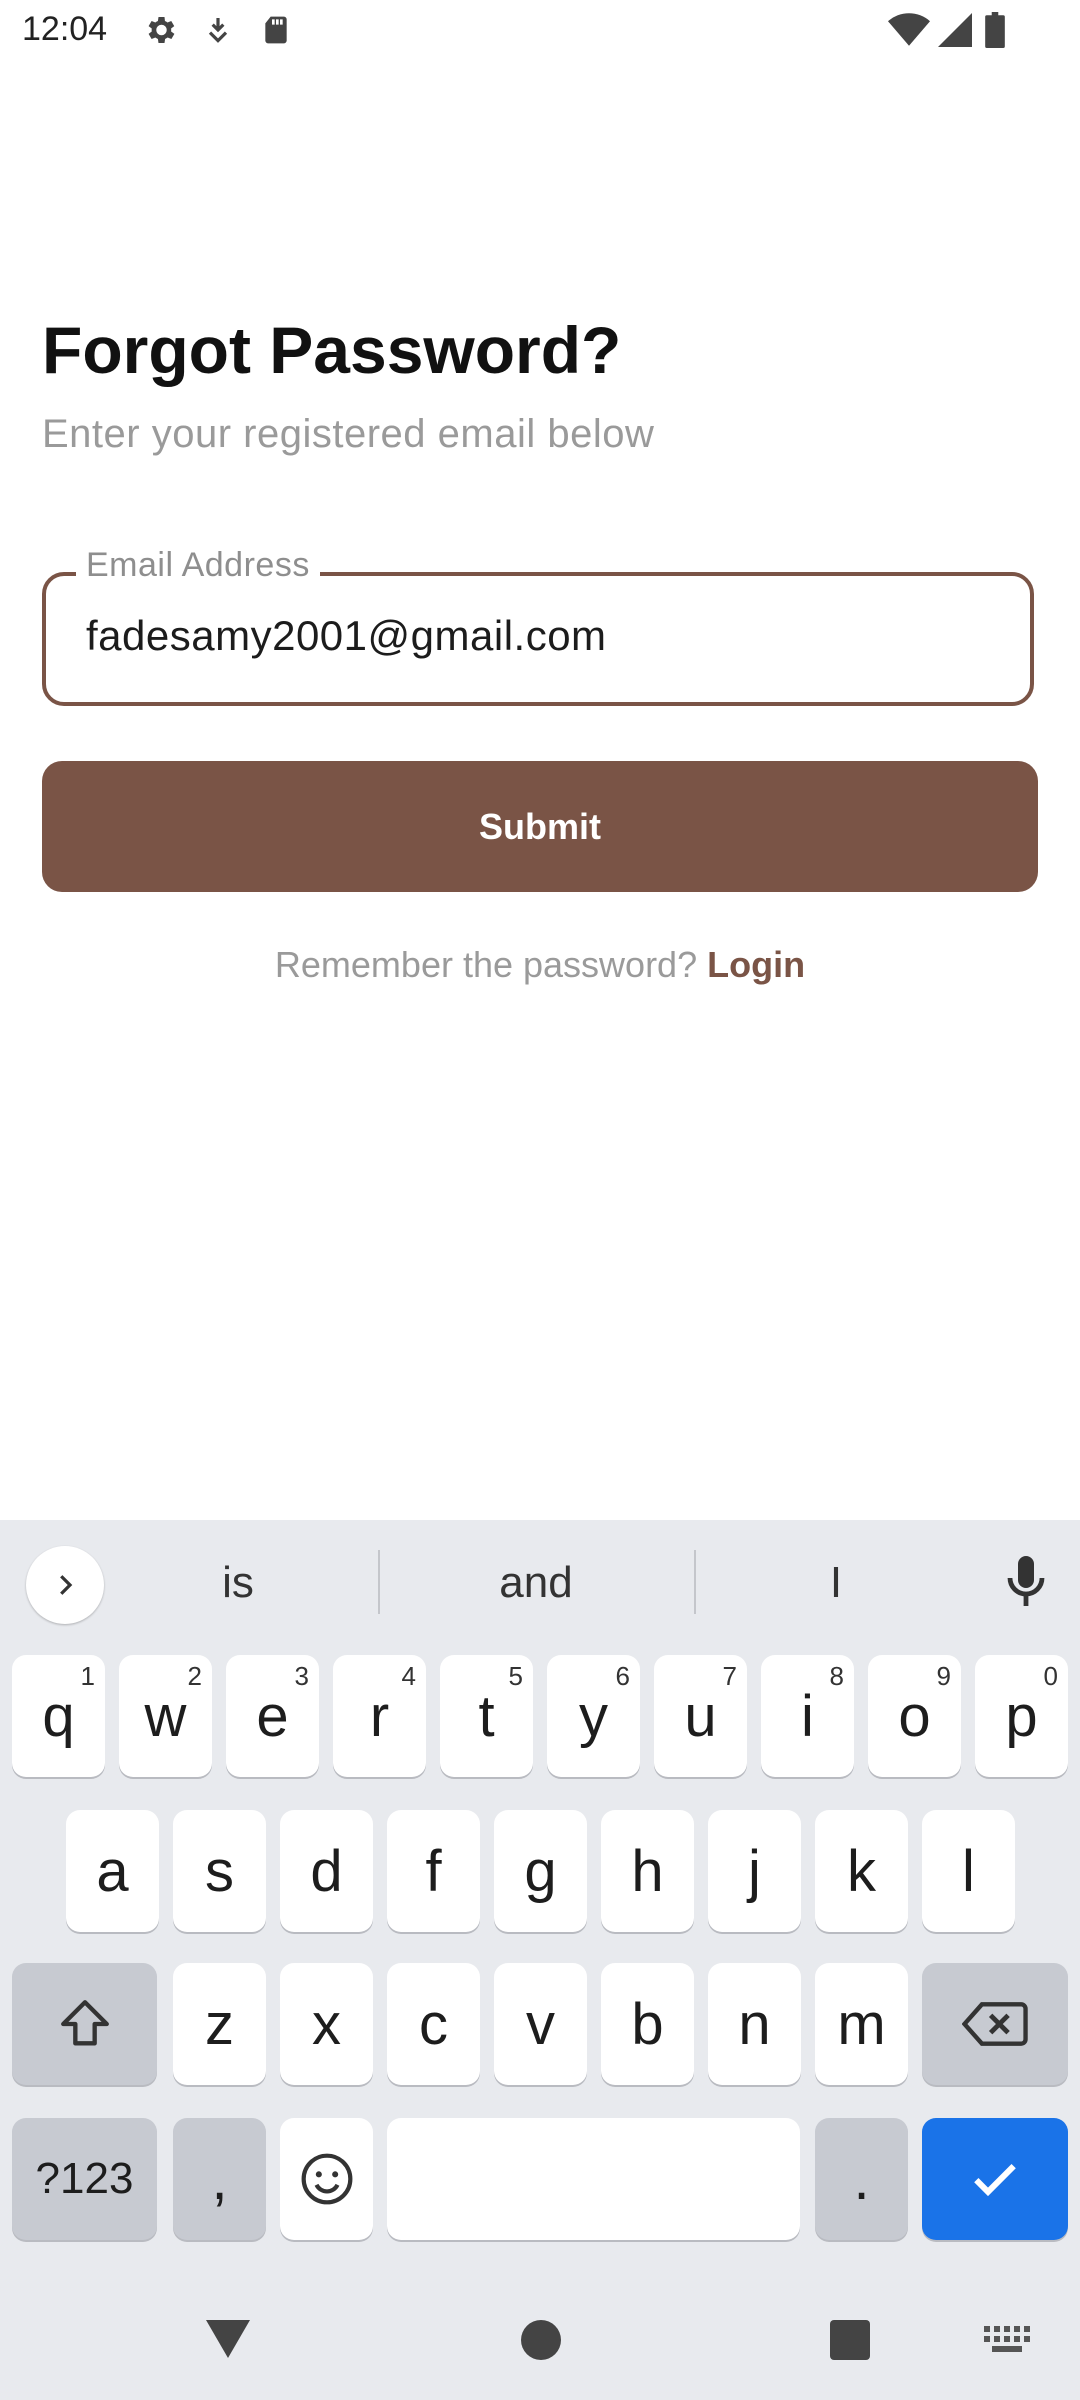  Describe the element at coordinates (219, 1871) in the screenshot. I see `key-s: s` at that location.